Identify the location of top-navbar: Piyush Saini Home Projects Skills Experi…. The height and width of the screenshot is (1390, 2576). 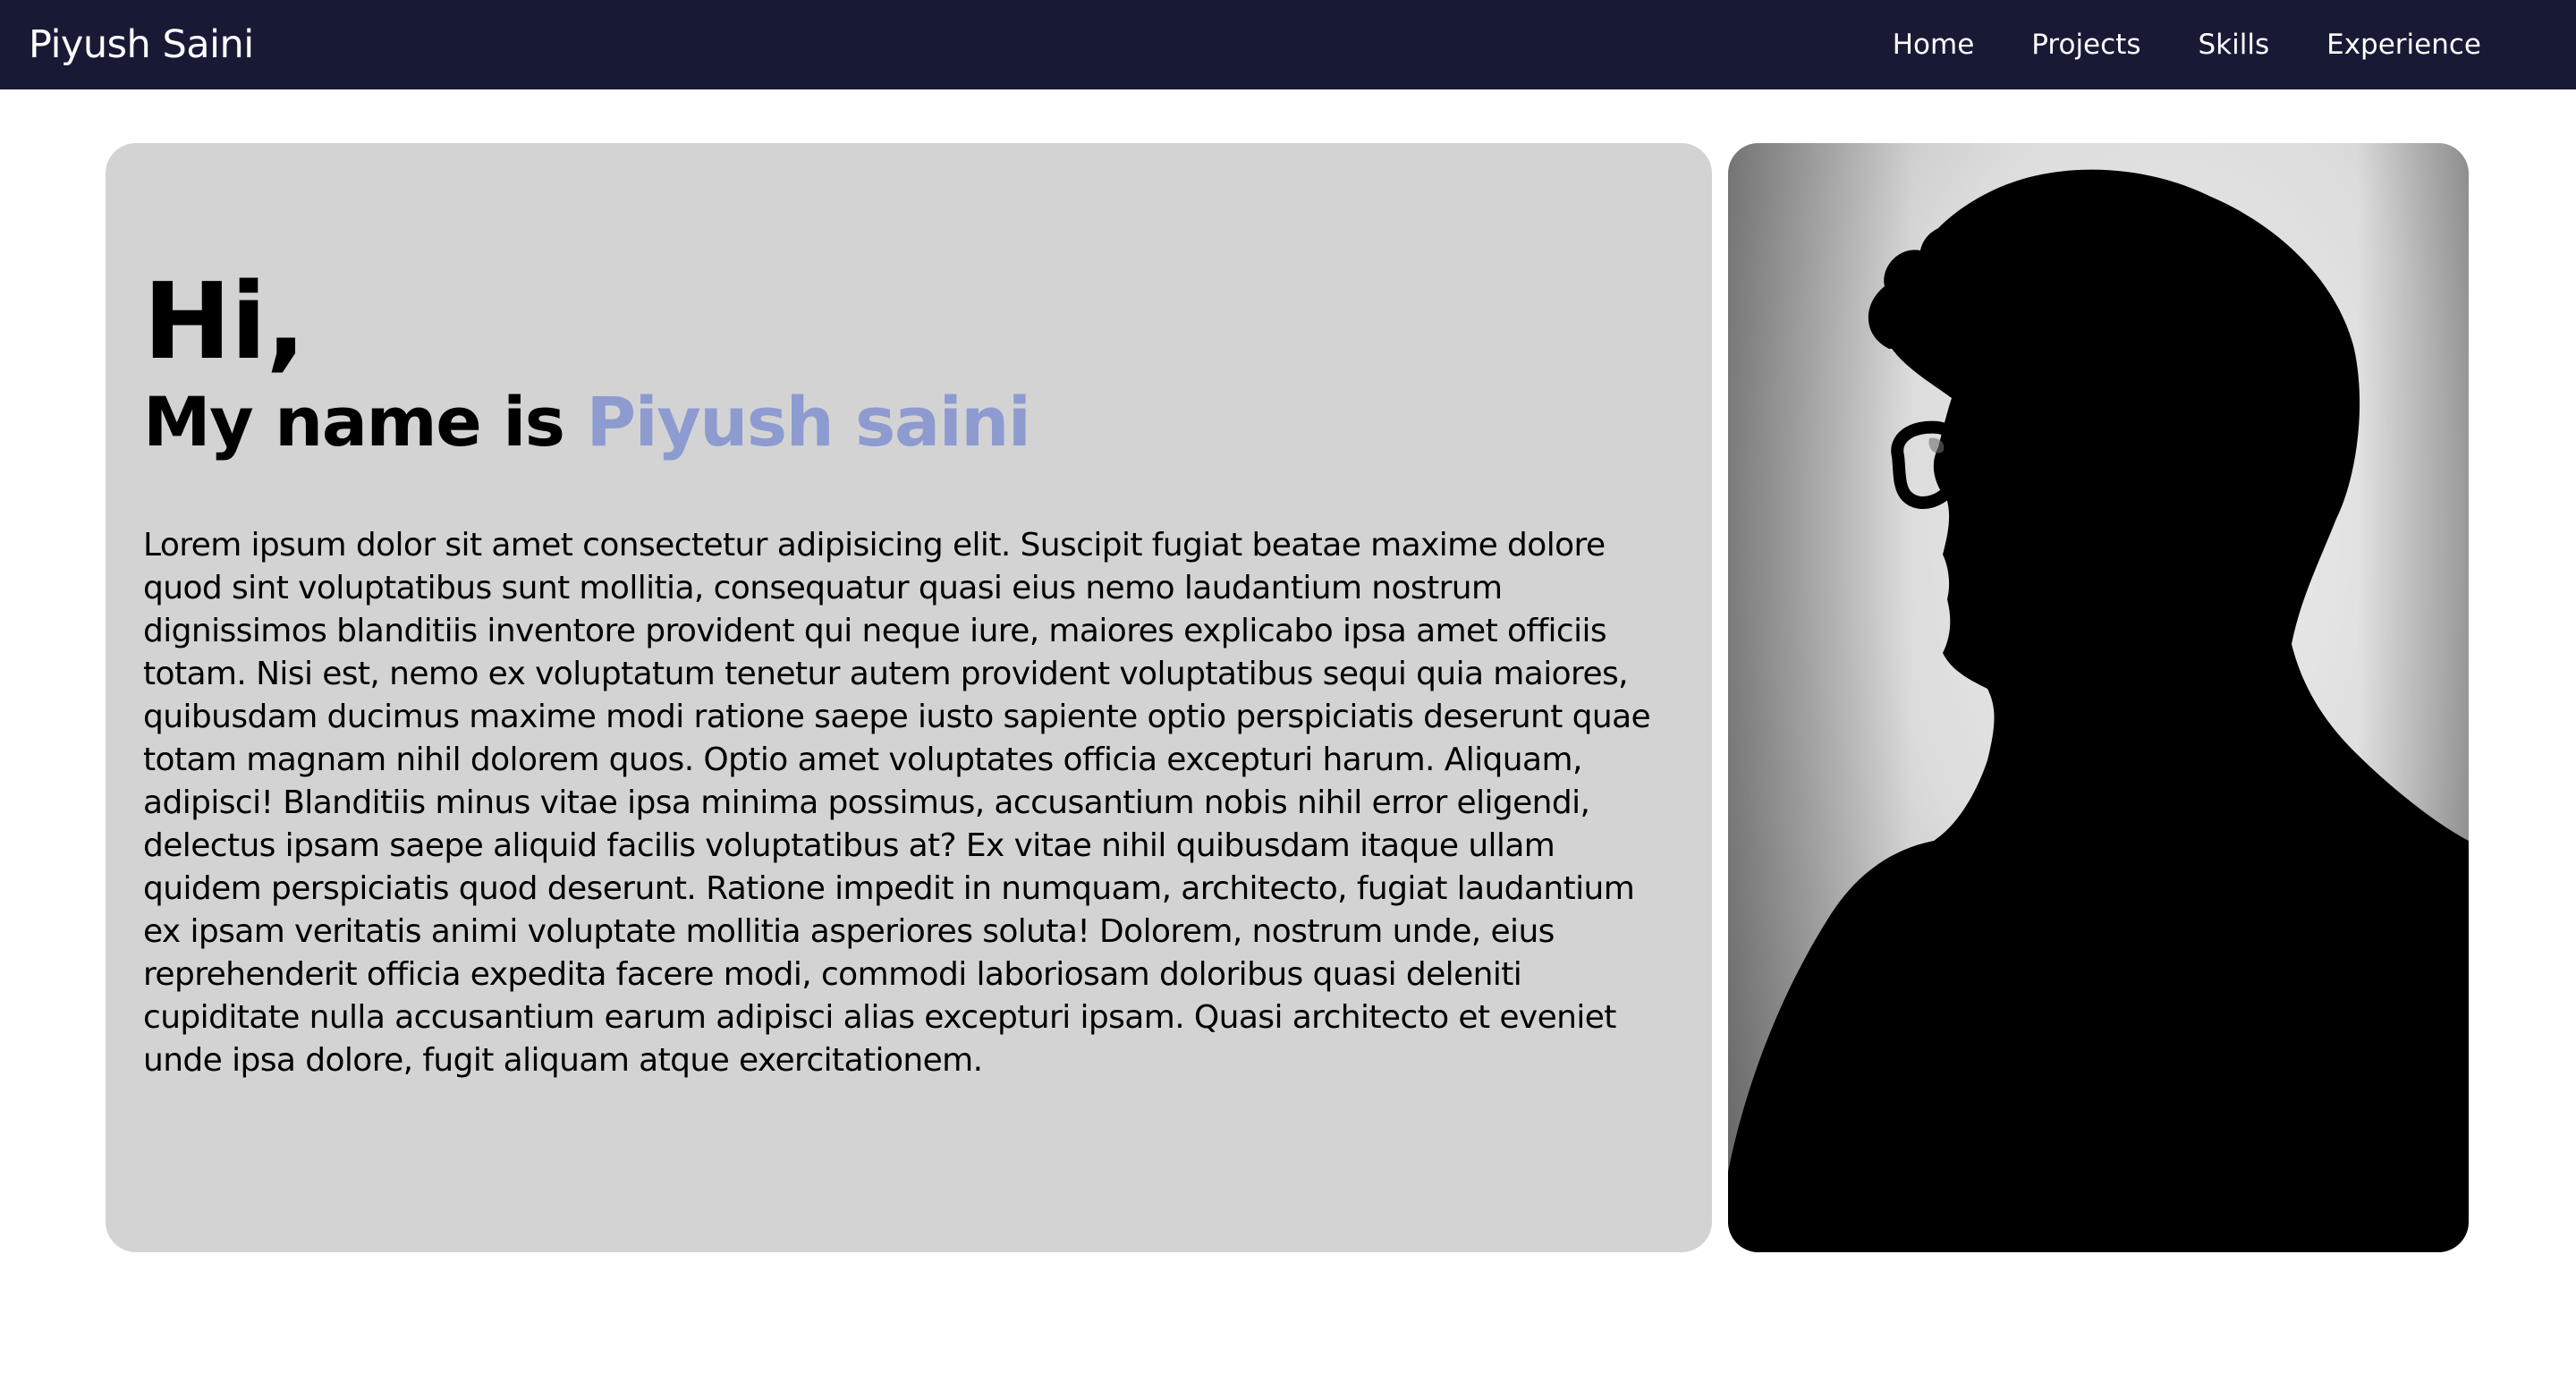
(1288, 44).